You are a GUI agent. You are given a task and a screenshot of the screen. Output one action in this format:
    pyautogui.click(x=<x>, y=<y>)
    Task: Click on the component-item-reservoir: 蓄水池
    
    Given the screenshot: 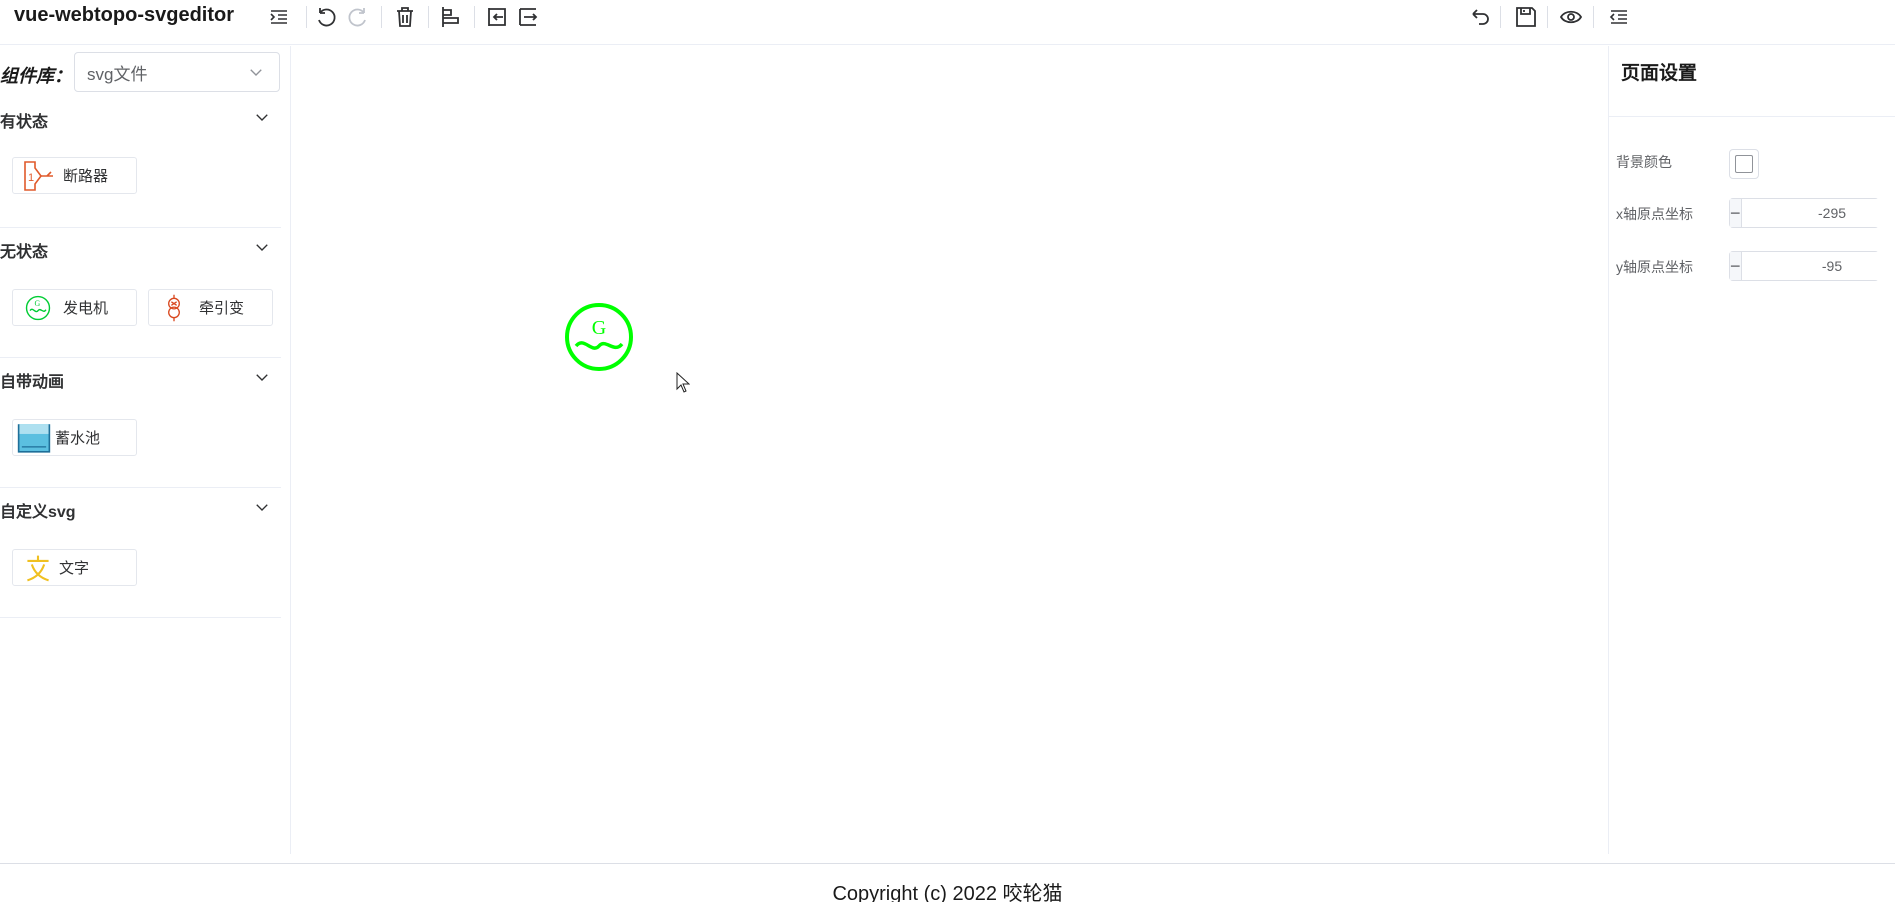 What is the action you would take?
    pyautogui.click(x=74, y=437)
    